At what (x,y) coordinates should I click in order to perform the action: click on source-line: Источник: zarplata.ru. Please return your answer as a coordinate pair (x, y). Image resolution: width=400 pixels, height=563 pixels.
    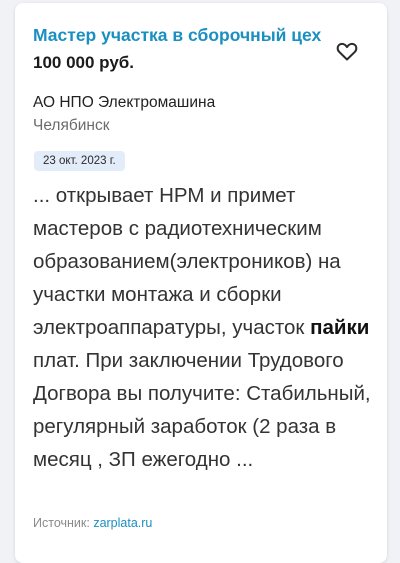
    Looking at the image, I should click on (92, 523).